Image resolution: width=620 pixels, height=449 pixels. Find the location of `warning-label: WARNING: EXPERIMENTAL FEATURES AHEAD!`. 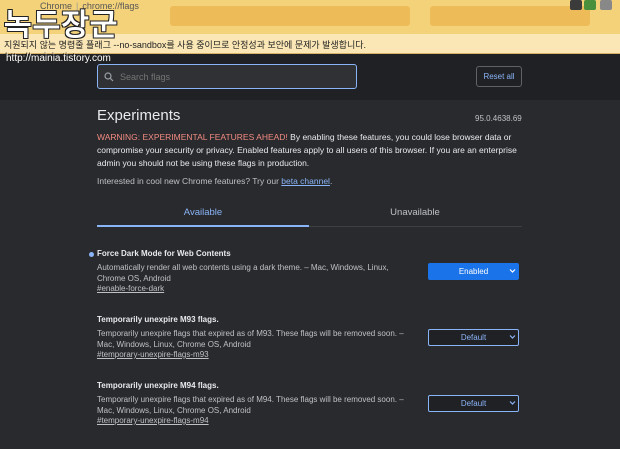

warning-label: WARNING: EXPERIMENTAL FEATURES AHEAD! is located at coordinates (192, 137).